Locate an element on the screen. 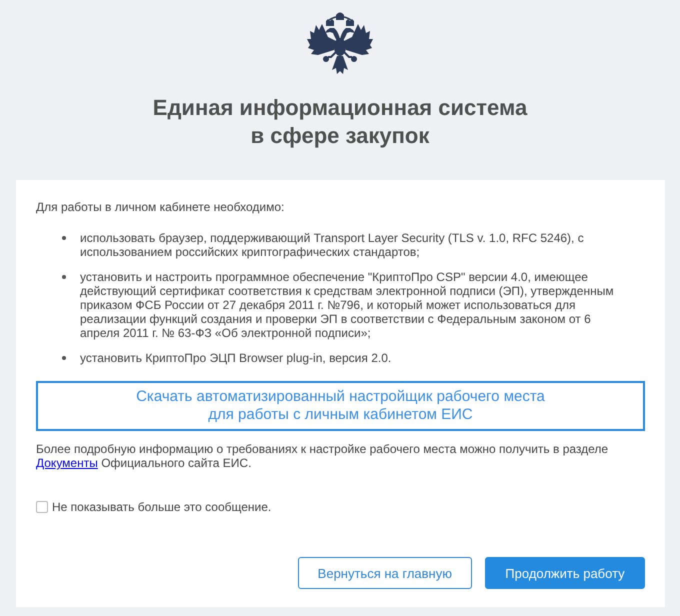 This screenshot has height=616, width=680. page-title: Единая информационная система в сфере закупок is located at coordinates (340, 122).